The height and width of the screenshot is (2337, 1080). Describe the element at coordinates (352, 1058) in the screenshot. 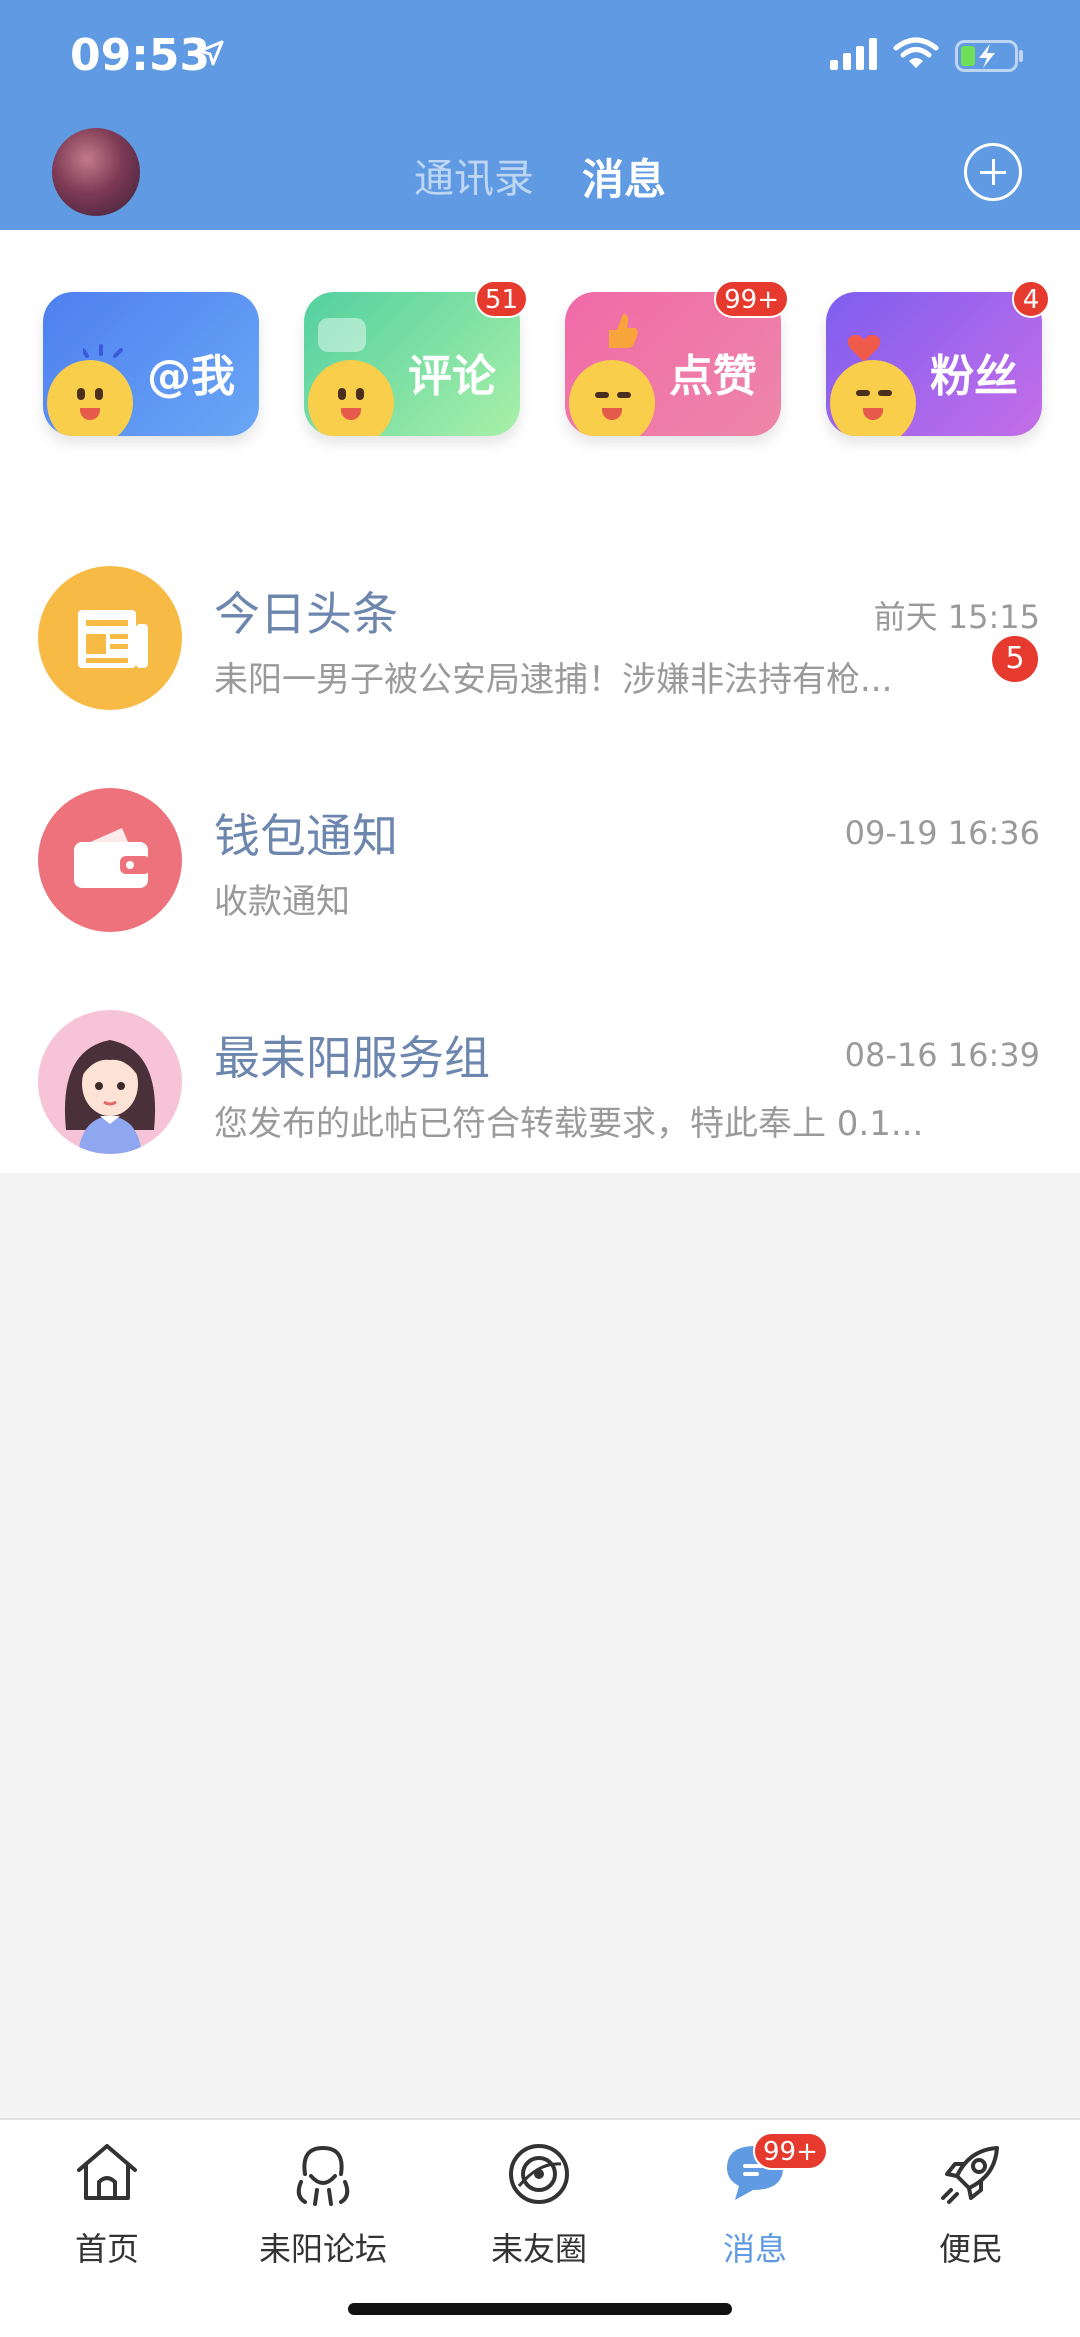

I see `message-title: 最耒阳服务组` at that location.